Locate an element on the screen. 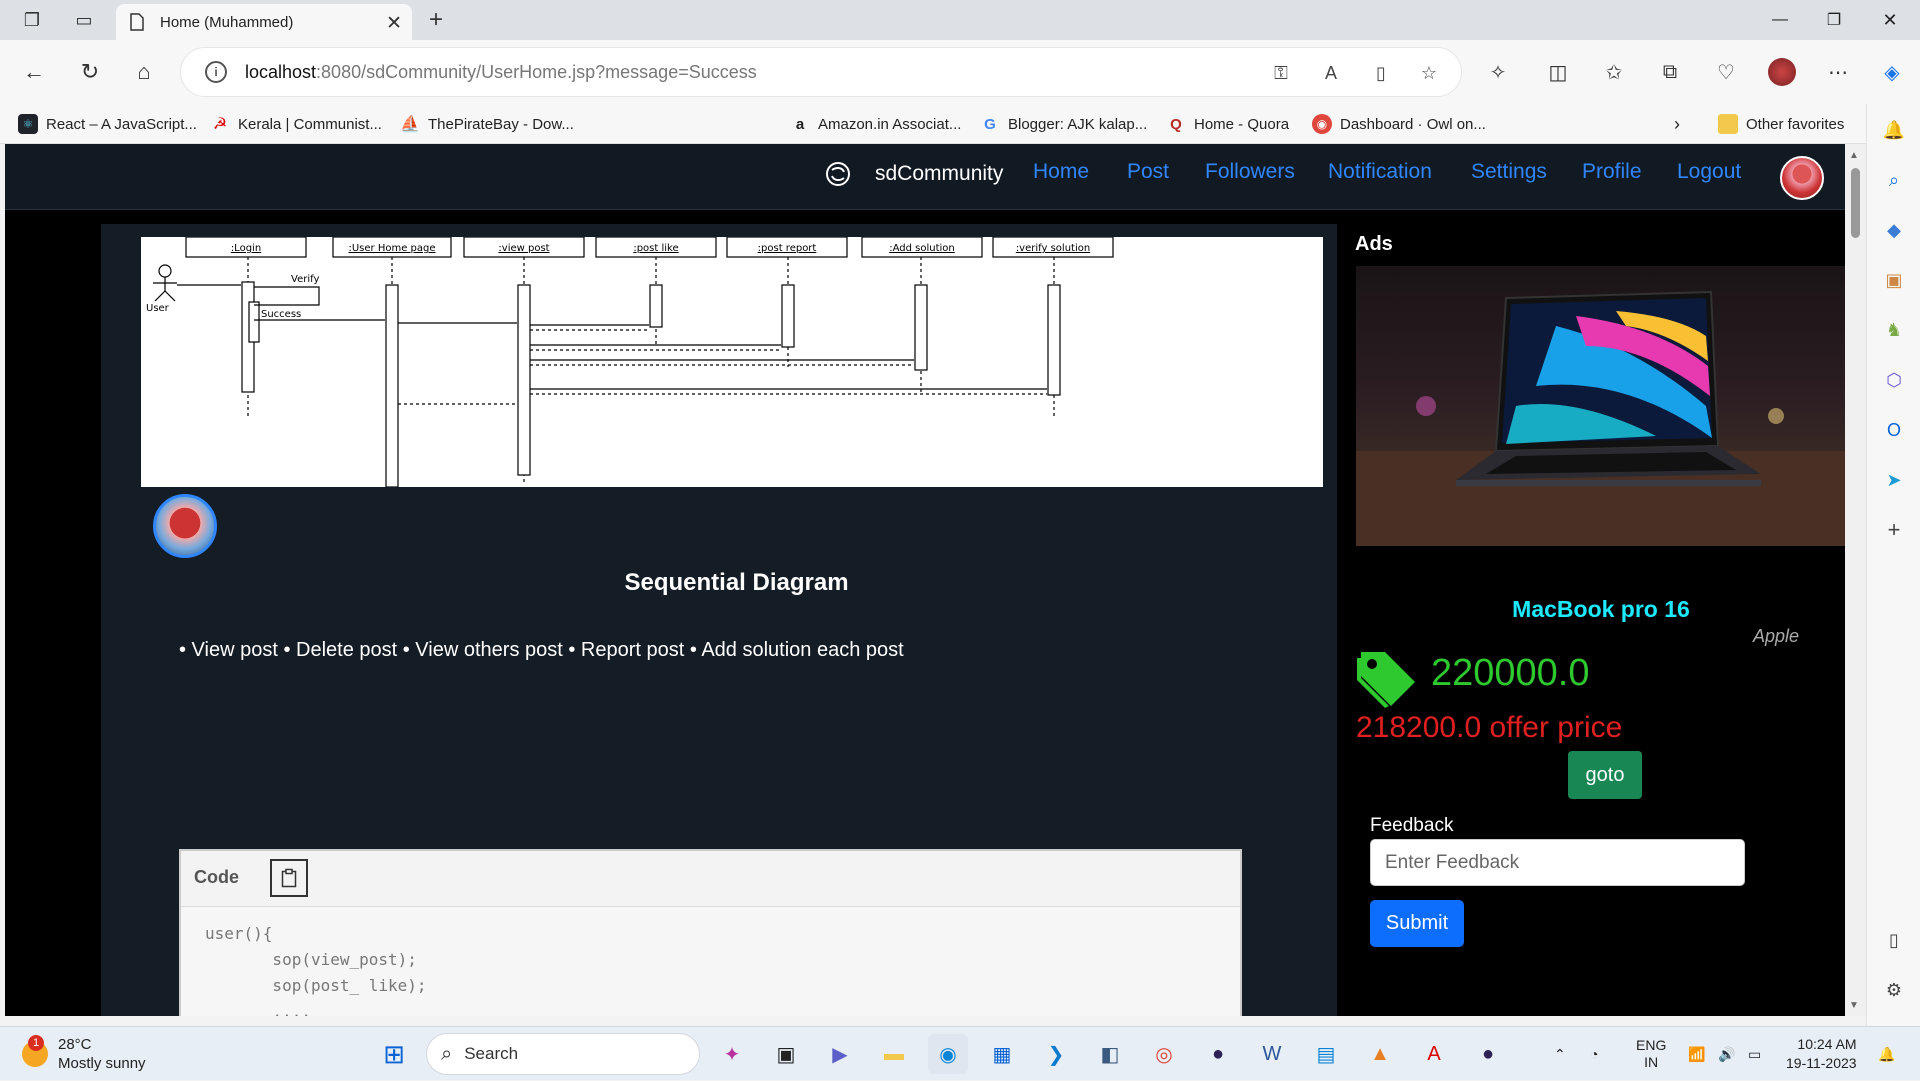  goto-button: goto is located at coordinates (1605, 775).